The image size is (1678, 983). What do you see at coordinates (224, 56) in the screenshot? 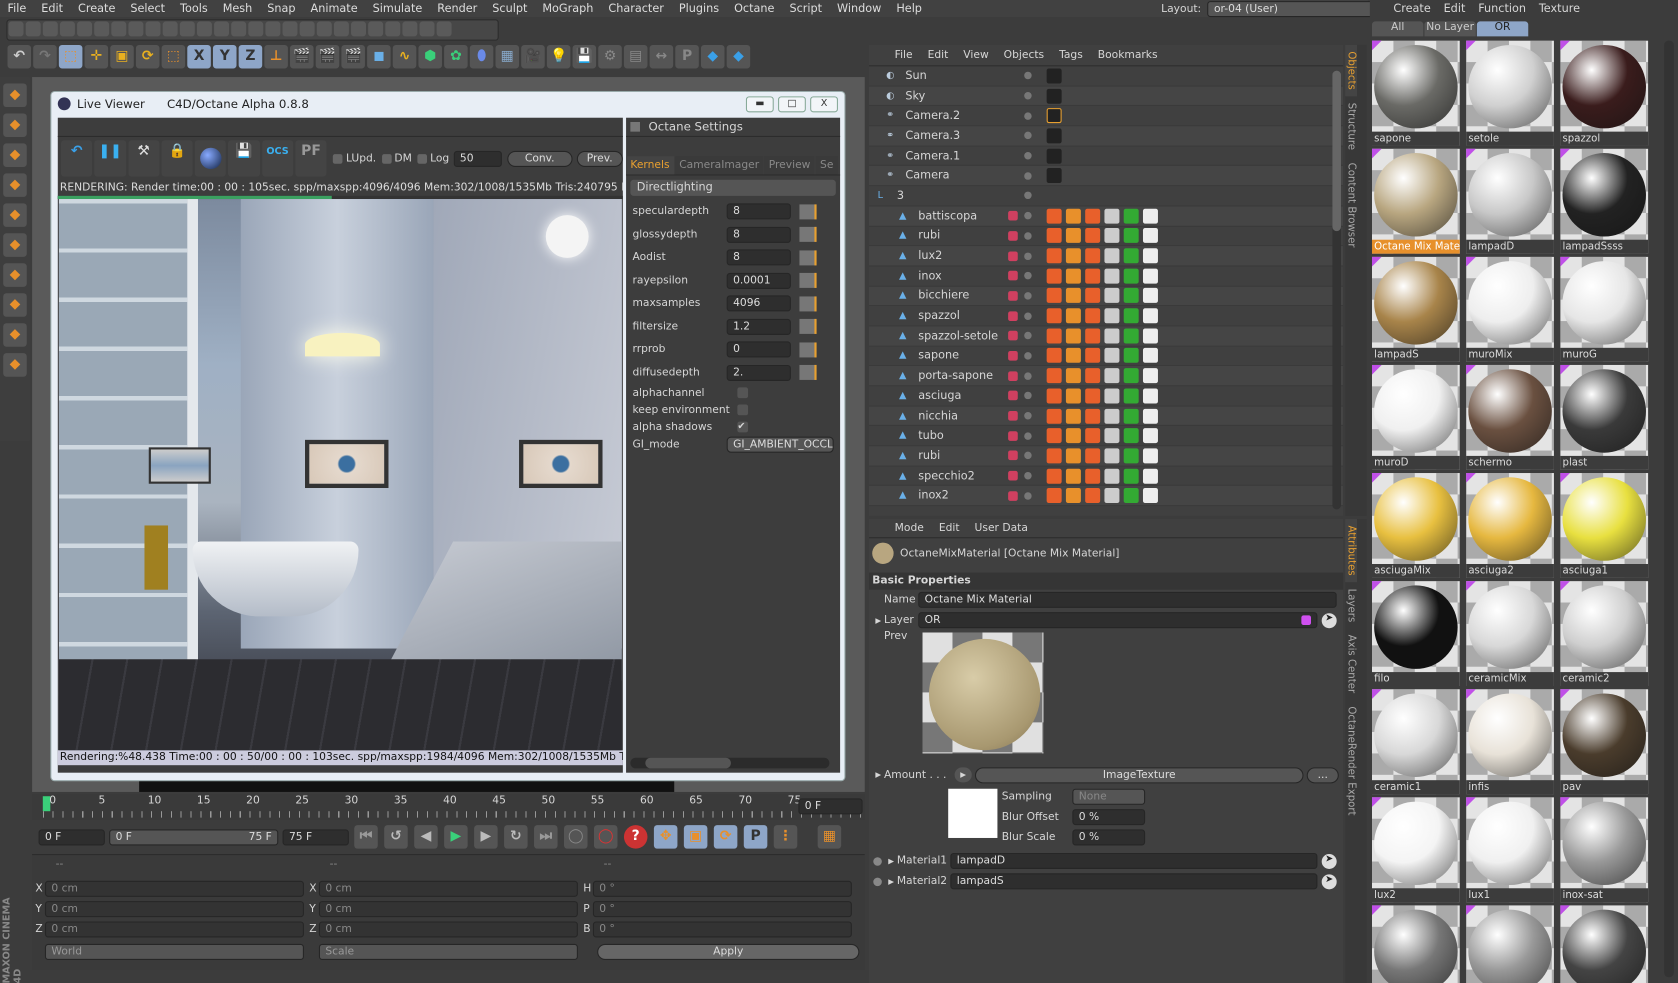
I see `y-axis-icon: Y` at bounding box center [224, 56].